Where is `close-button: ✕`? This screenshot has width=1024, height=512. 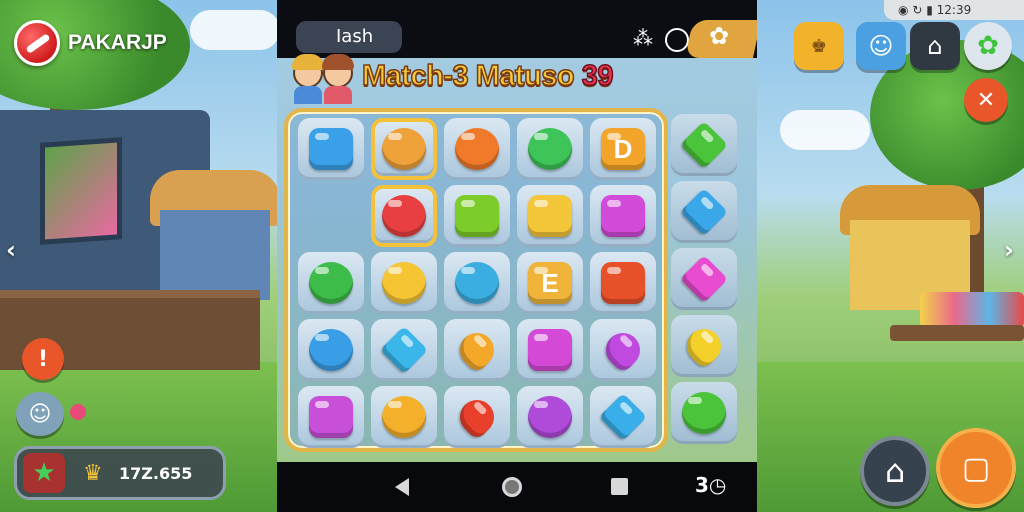 close-button: ✕ is located at coordinates (986, 100).